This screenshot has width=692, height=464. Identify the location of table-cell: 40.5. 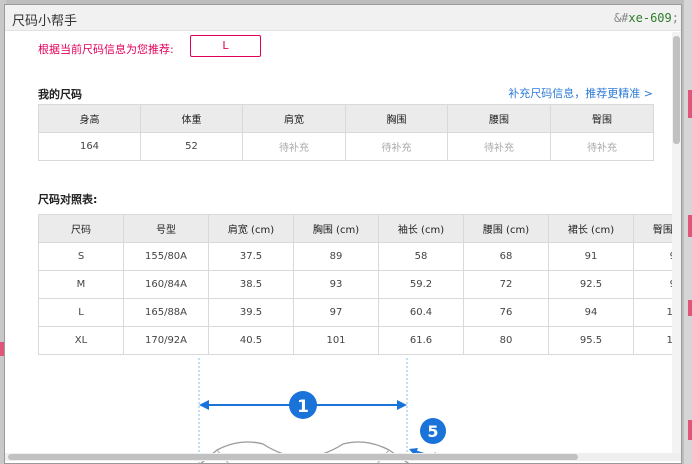
(251, 340).